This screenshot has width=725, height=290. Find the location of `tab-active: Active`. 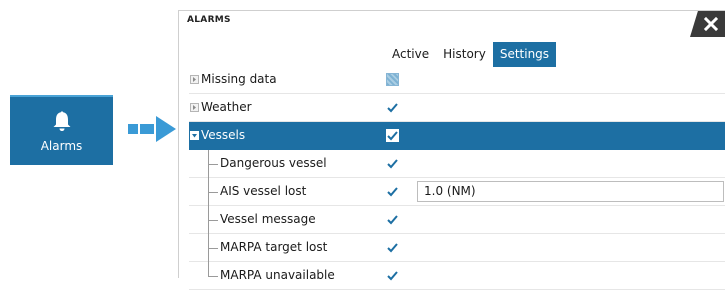

tab-active: Active is located at coordinates (410, 54).